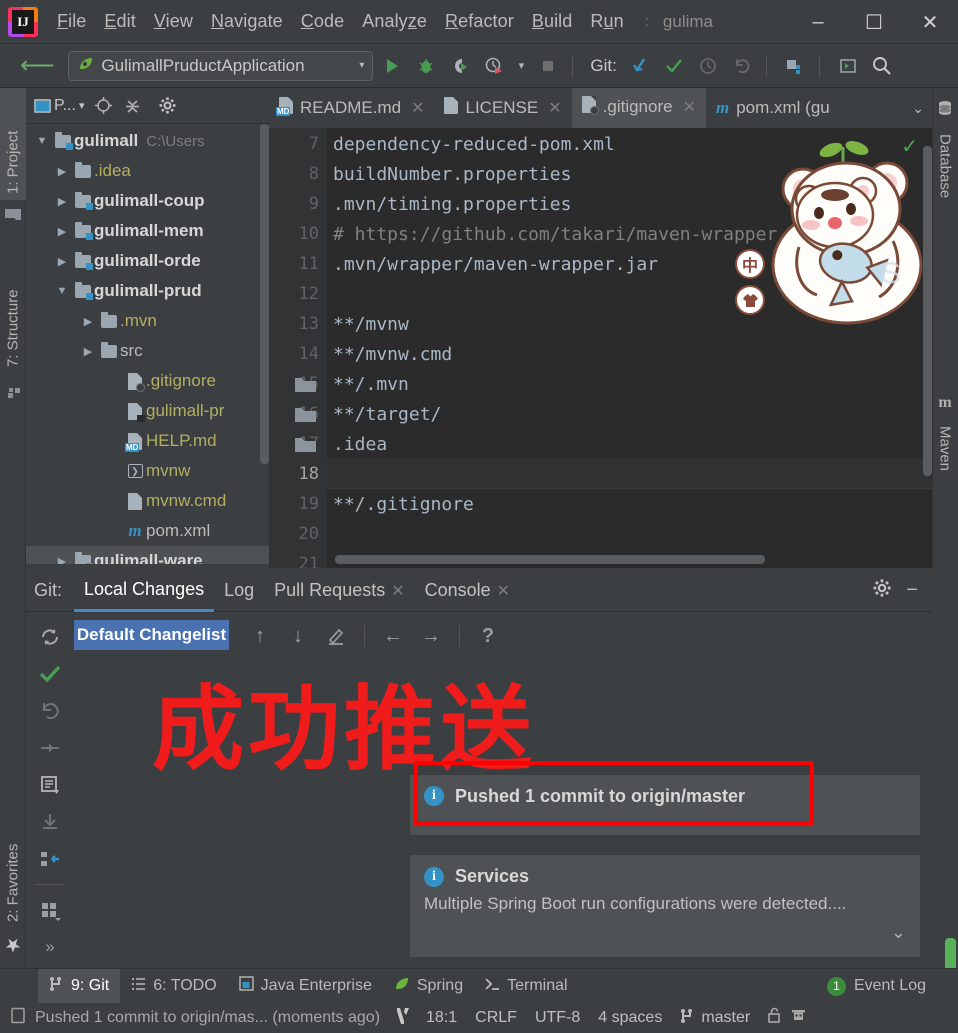 The width and height of the screenshot is (958, 1033). I want to click on bottom-item-java-enterprise: Java Enterprise, so click(305, 986).